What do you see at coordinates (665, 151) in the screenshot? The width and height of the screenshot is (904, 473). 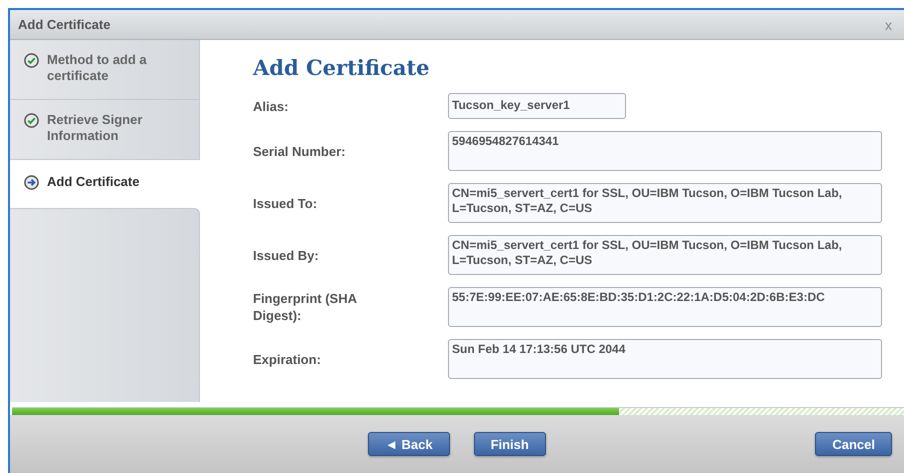 I see `text-field: 5946954827614341` at bounding box center [665, 151].